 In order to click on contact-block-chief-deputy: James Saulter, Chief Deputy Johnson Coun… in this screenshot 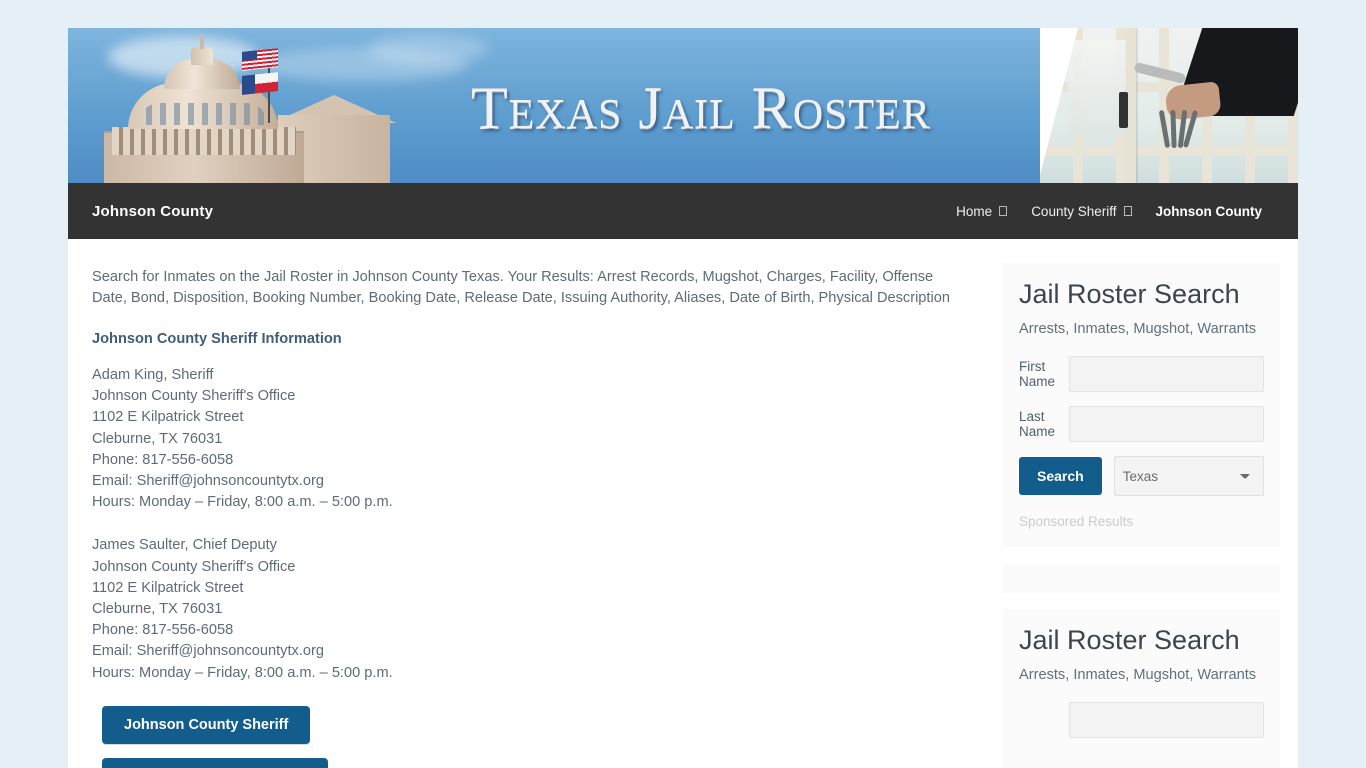, I will do `click(527, 609)`.